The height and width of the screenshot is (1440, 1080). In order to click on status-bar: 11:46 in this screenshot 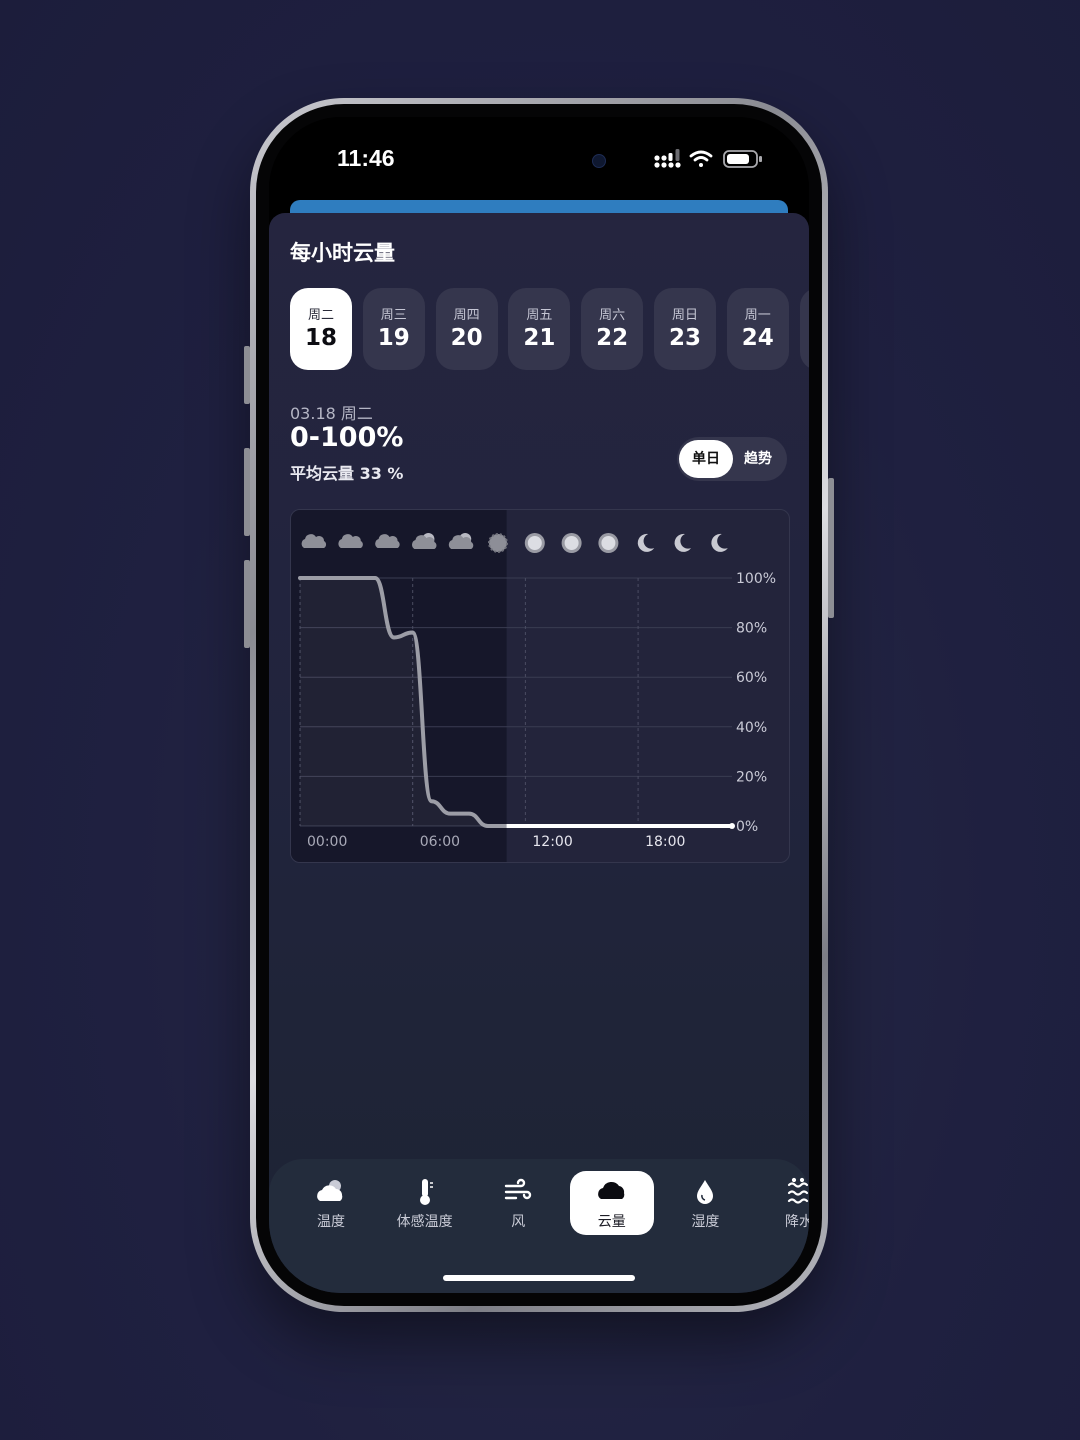, I will do `click(539, 162)`.